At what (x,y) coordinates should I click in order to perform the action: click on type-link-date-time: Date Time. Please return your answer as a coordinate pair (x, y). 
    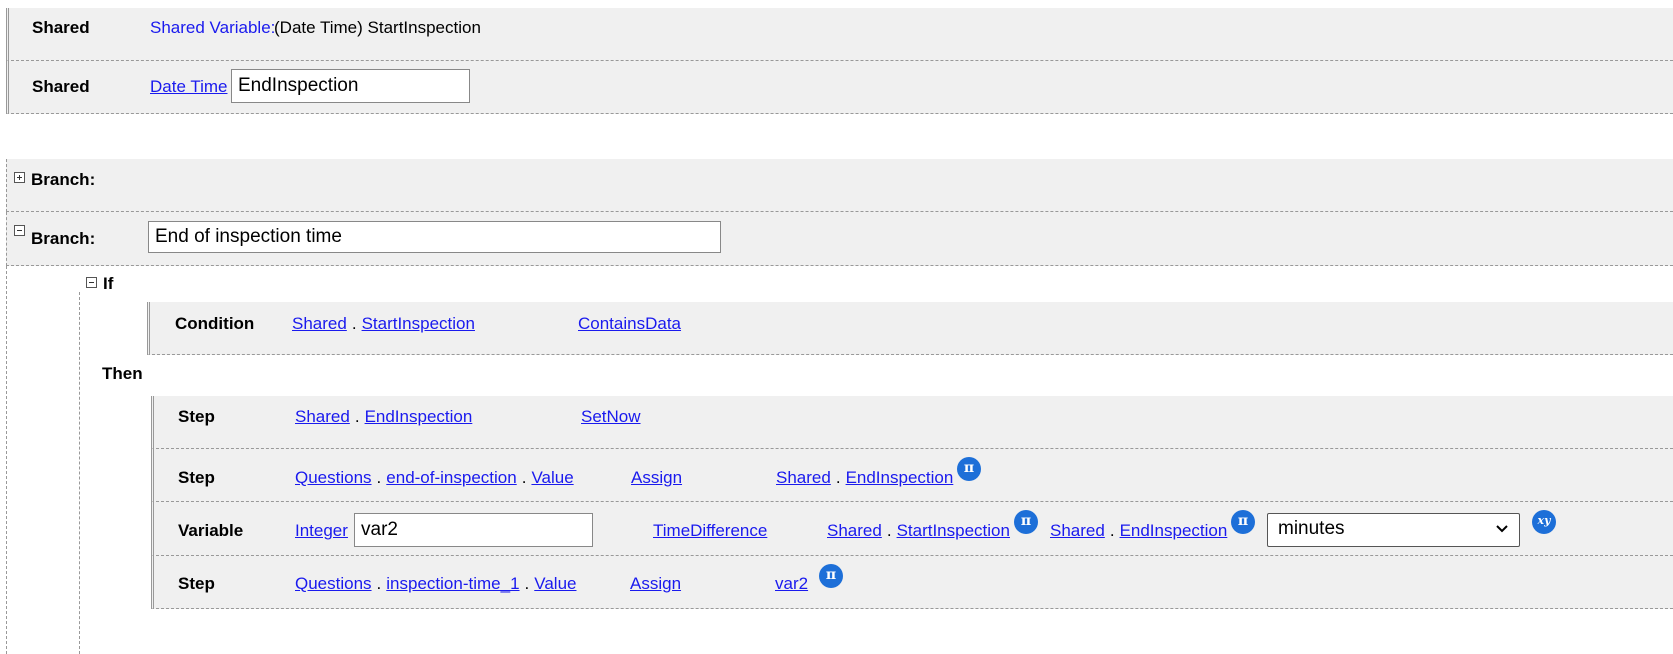
    Looking at the image, I should click on (188, 87).